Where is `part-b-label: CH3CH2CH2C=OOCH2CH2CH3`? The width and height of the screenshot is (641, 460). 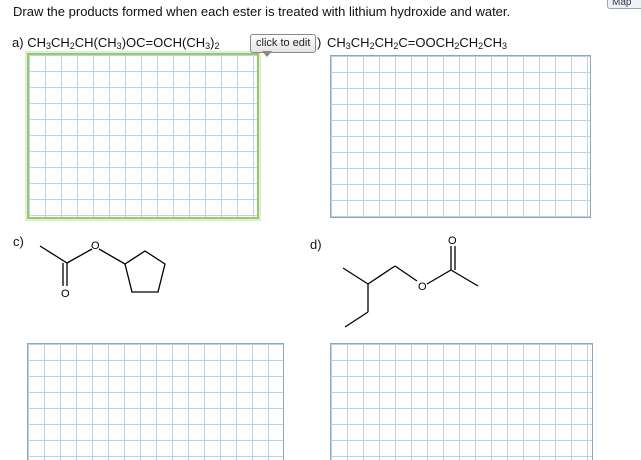 part-b-label: CH3CH2CH2C=OOCH2CH2CH3 is located at coordinates (417, 43).